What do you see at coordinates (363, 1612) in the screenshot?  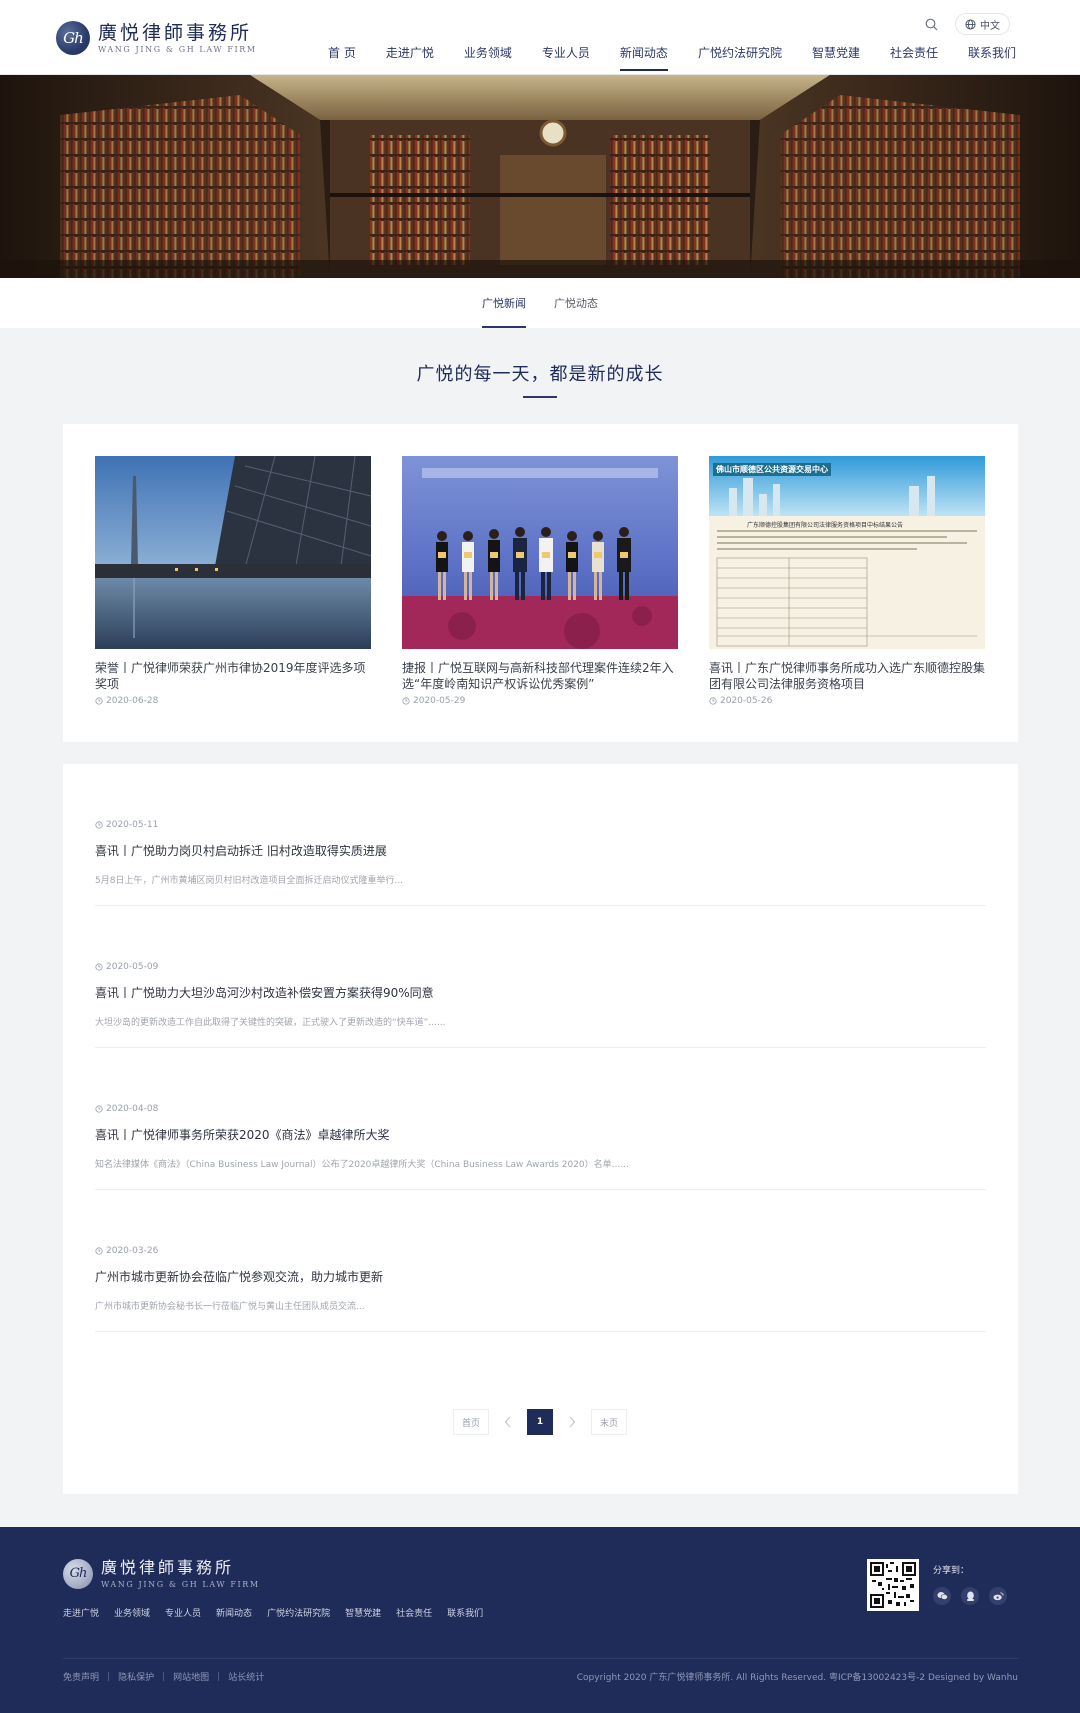 I see `footer-nav-party-building: 智慧党建` at bounding box center [363, 1612].